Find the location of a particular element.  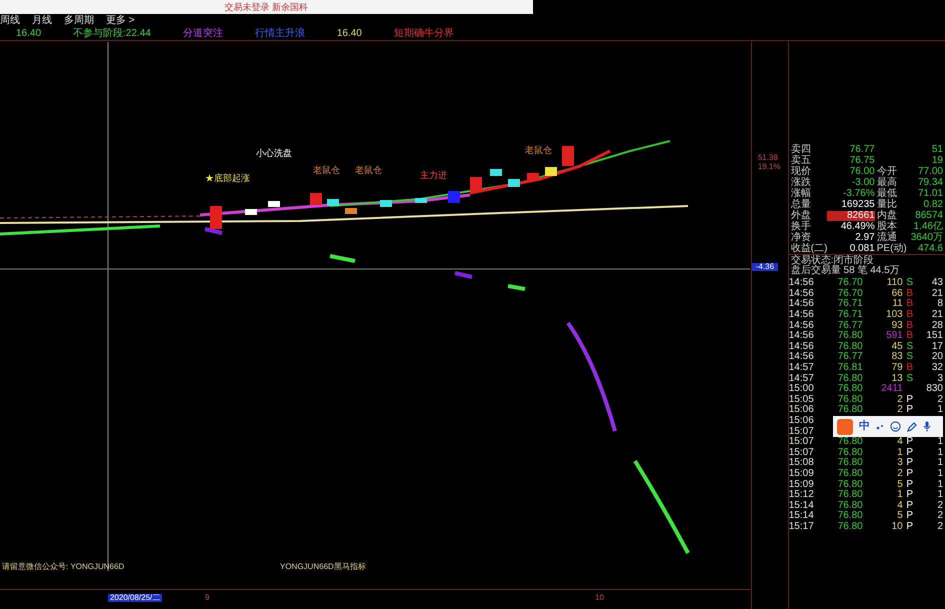

quote-value: 76.00 is located at coordinates (861, 171).